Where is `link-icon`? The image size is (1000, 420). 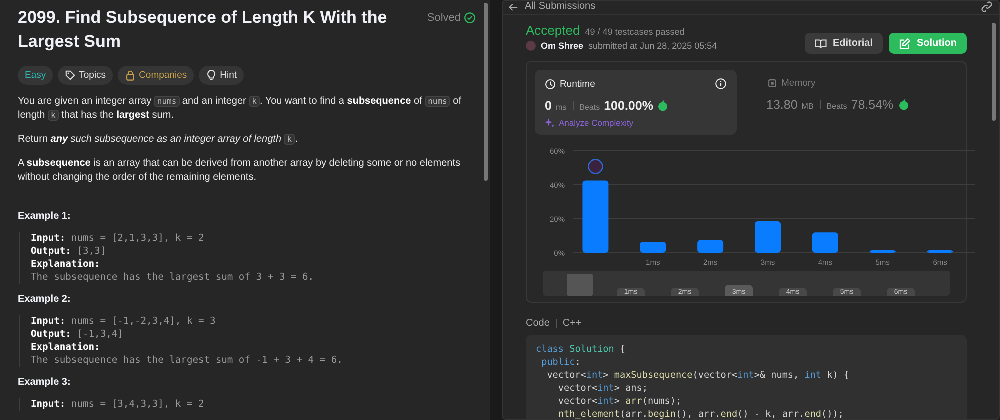 link-icon is located at coordinates (987, 7).